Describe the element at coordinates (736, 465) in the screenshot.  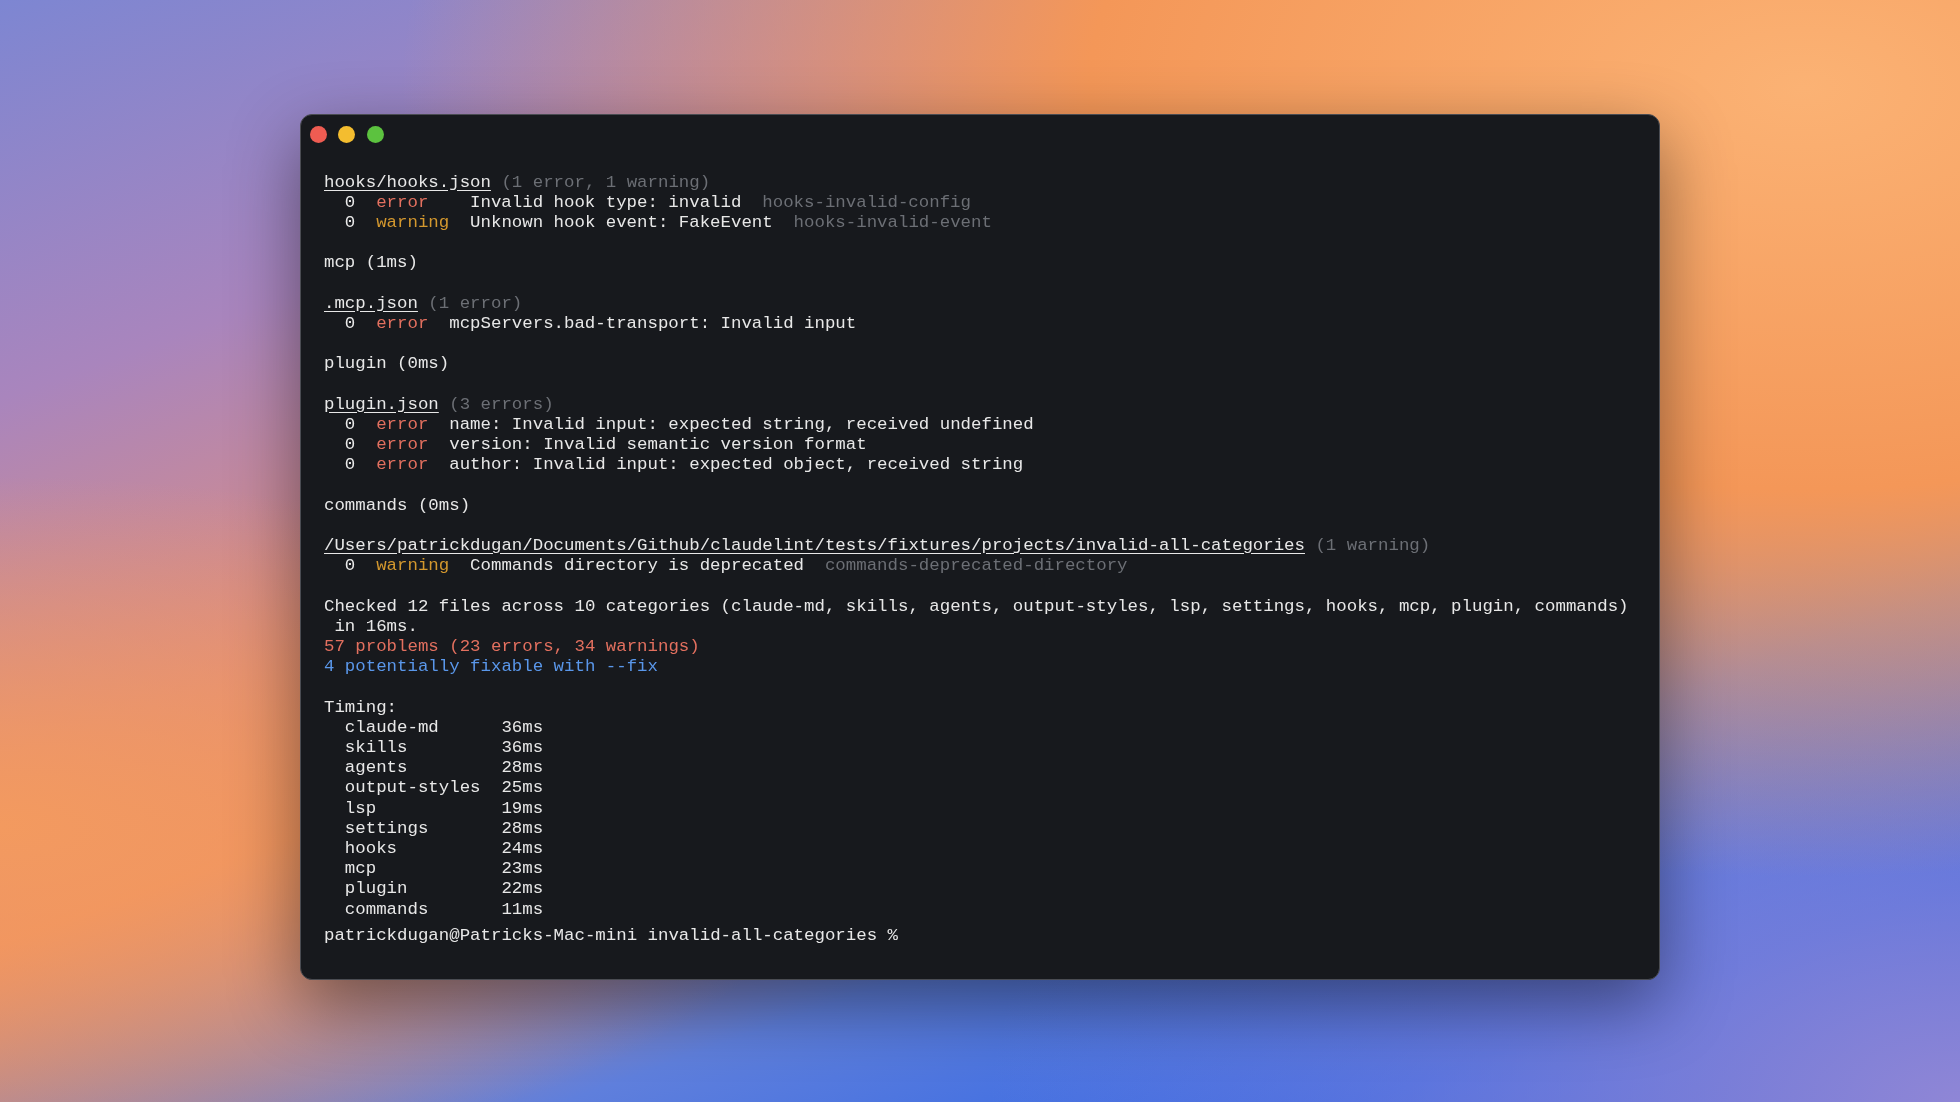
I see `issue-message: author: Invalid input: expected object, received string` at that location.